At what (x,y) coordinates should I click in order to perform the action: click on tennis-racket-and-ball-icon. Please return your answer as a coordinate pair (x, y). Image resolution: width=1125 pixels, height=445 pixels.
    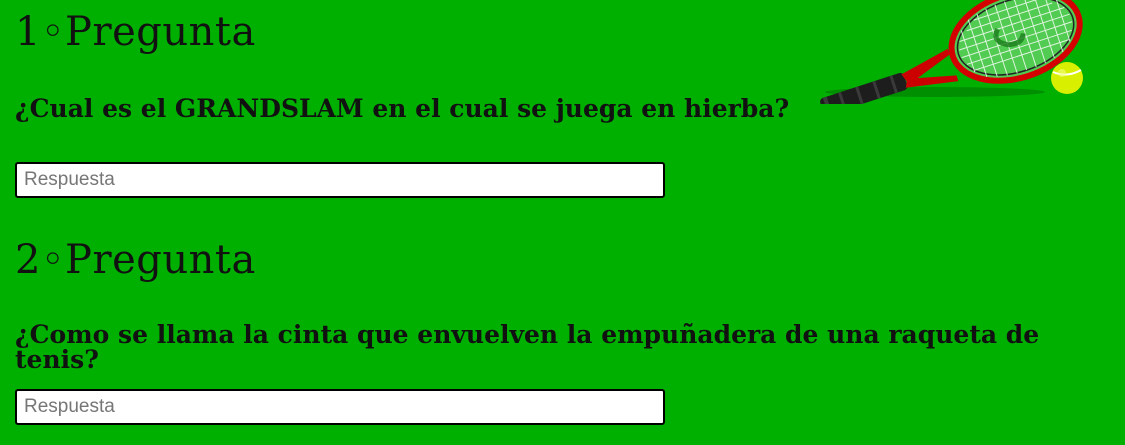
    Looking at the image, I should click on (951, 52).